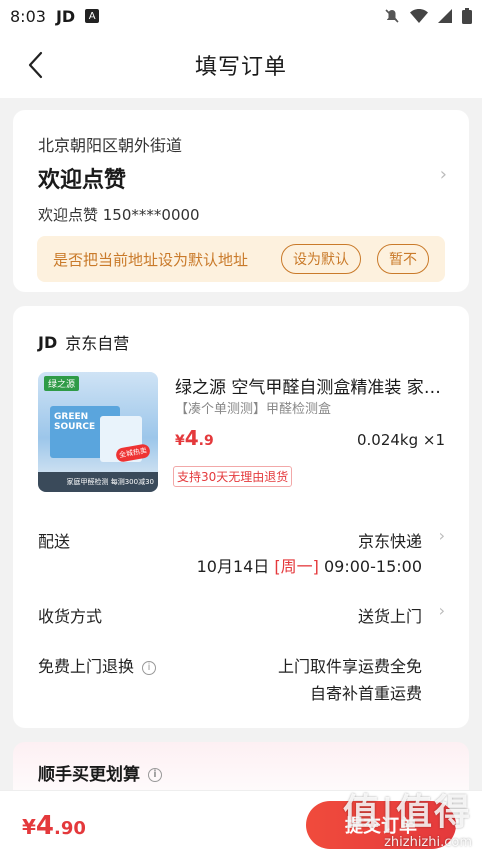  Describe the element at coordinates (407, 821) in the screenshot. I see `site-watermark: 值|值得 zhizhizhi.com` at that location.